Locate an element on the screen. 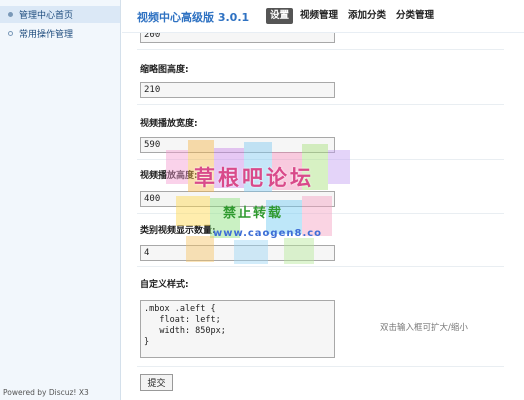  tab-bar: 设置 视频管理 添加分类 分类管理 is located at coordinates (351, 16).